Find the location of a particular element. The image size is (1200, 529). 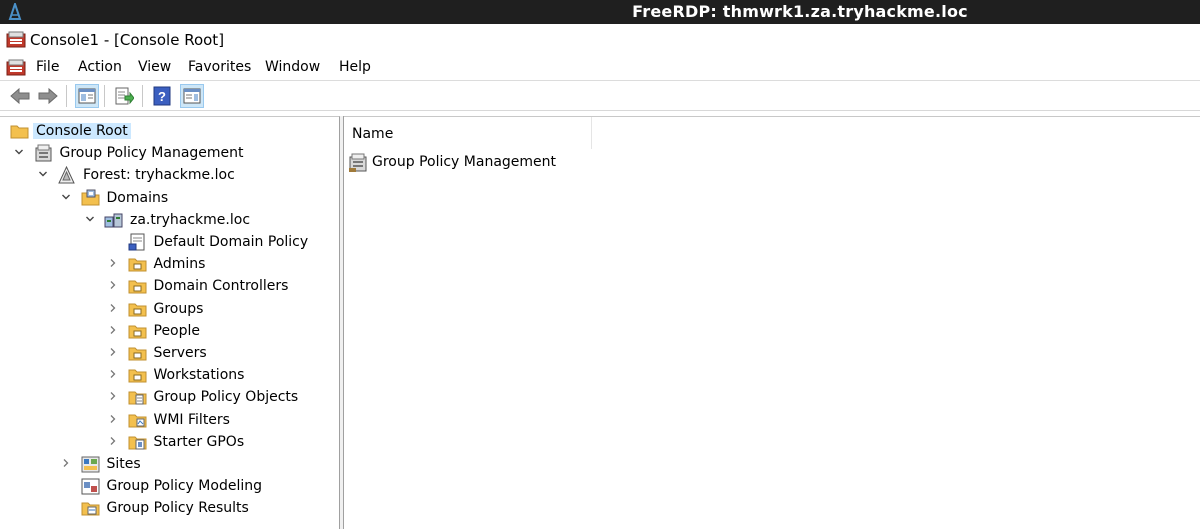

tree-item: Console Root is located at coordinates (169, 131).